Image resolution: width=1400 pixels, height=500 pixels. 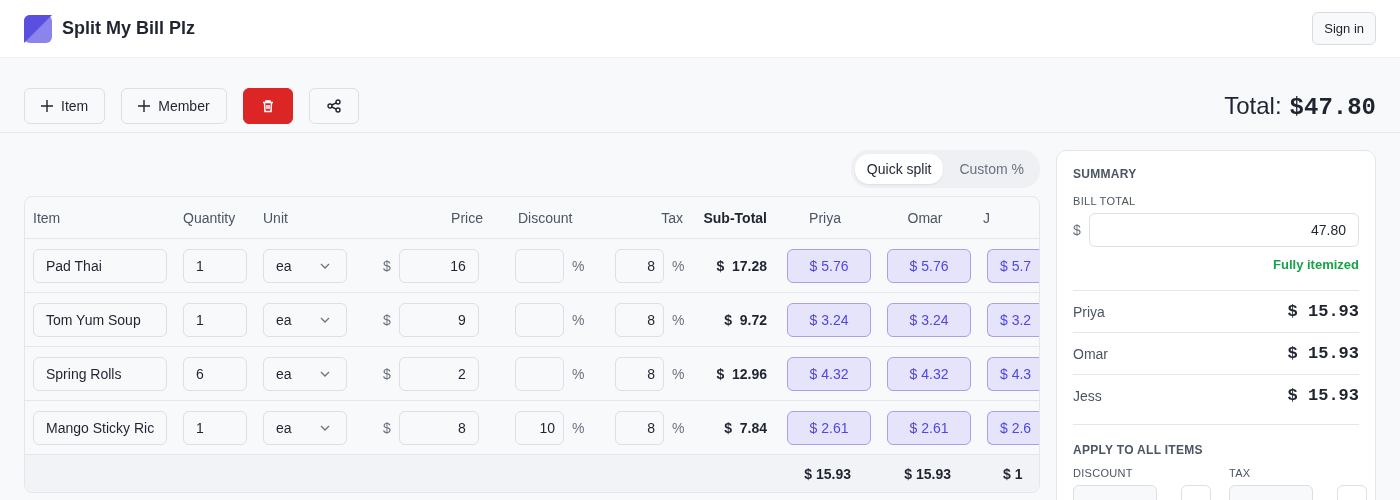 I want to click on person-name: Omar, so click(x=1090, y=353).